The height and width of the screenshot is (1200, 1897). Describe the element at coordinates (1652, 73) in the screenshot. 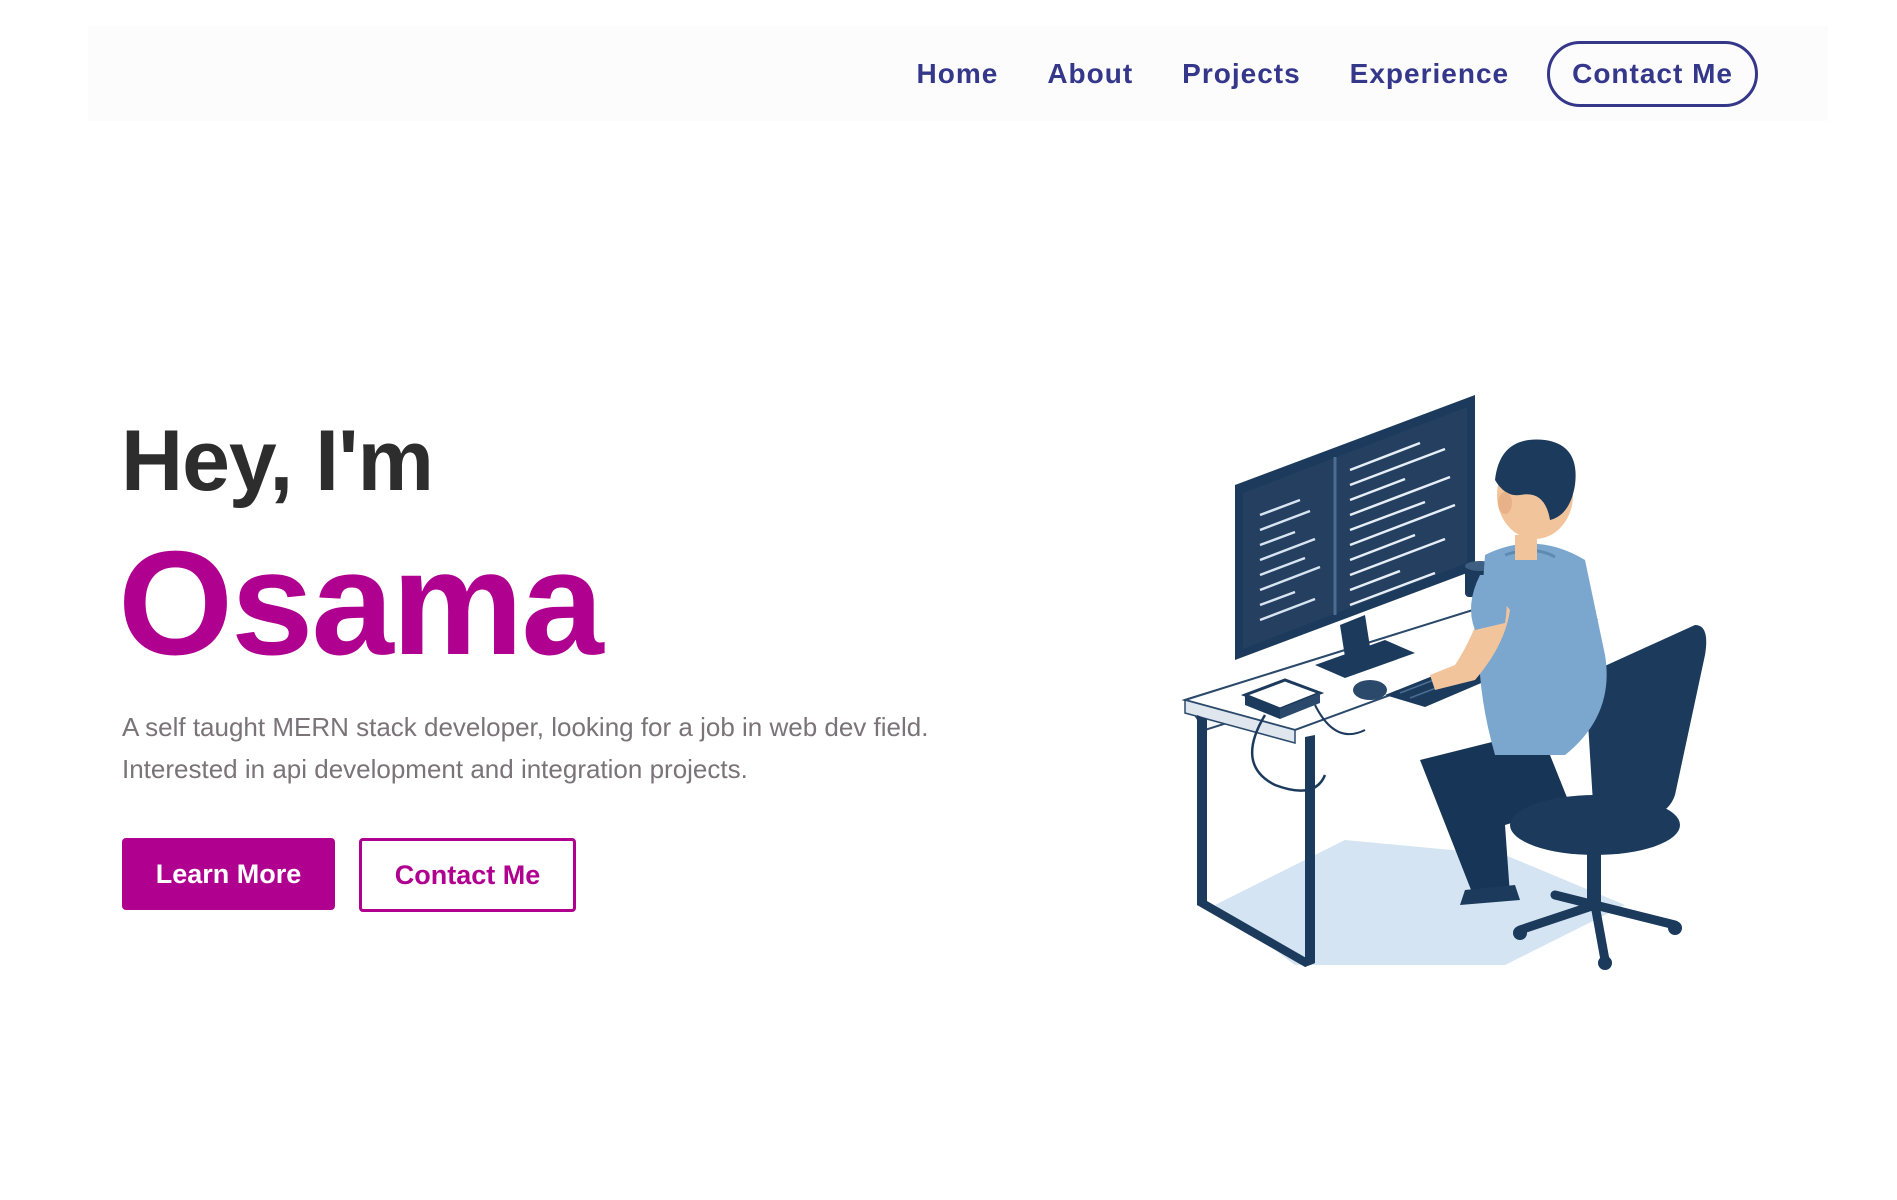

I see `nav-contact-button: Contact Me` at that location.